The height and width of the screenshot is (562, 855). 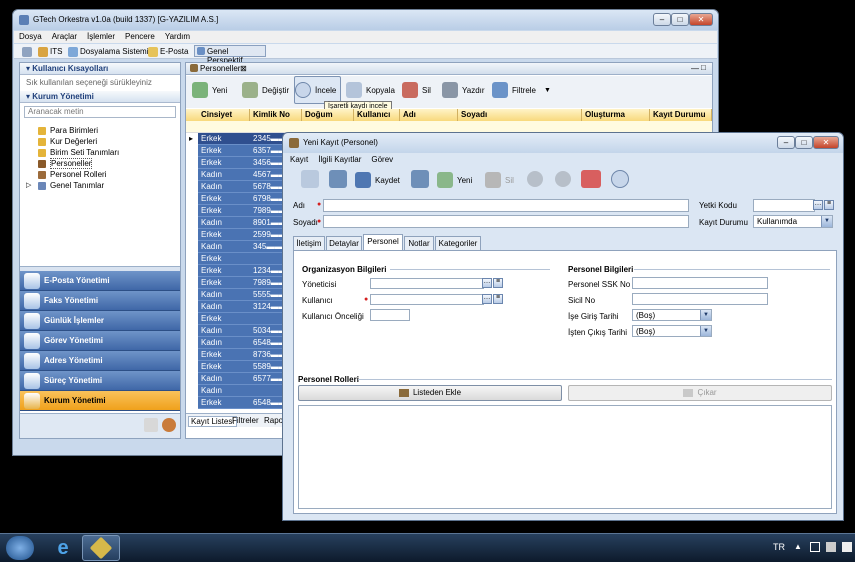 I want to click on menu-gorev: Görev, so click(x=382, y=160).